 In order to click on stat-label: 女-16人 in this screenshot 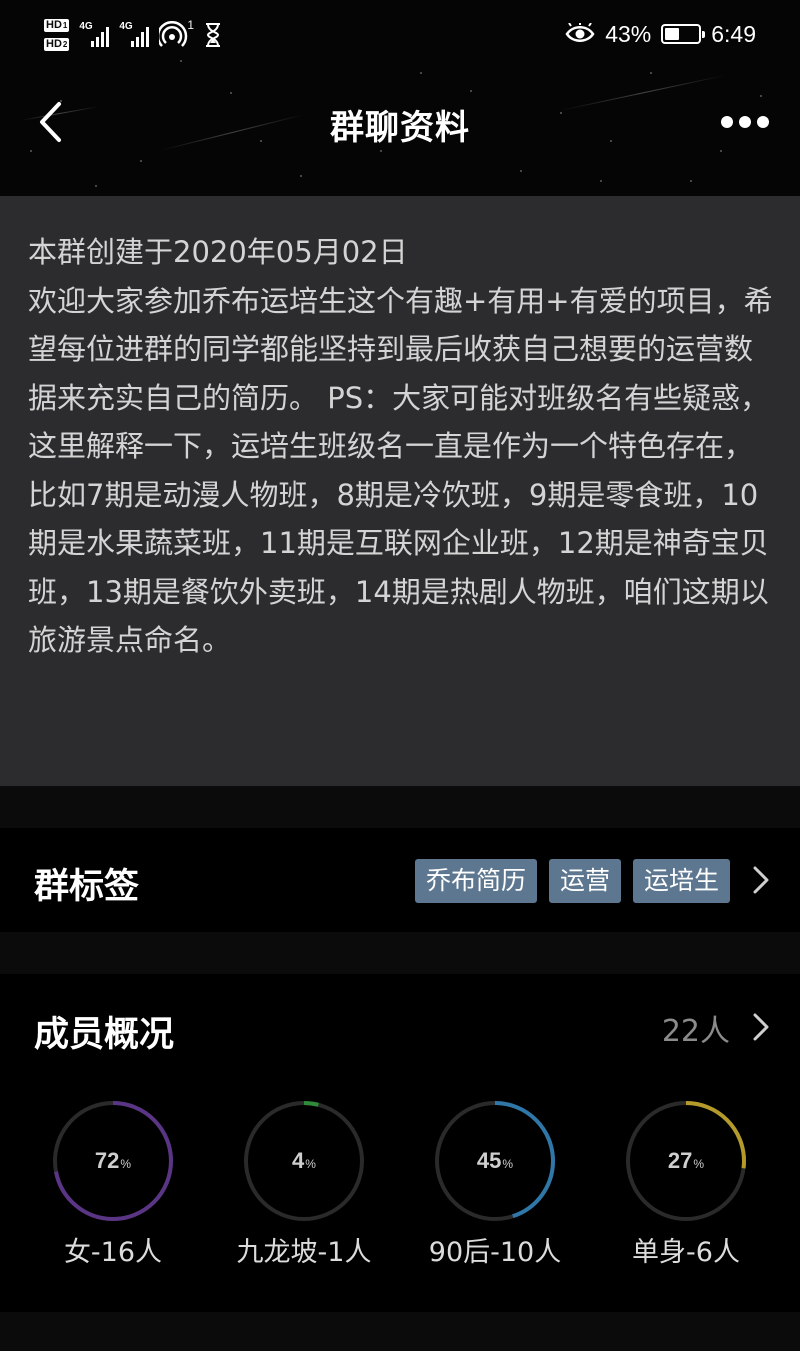, I will do `click(113, 1252)`.